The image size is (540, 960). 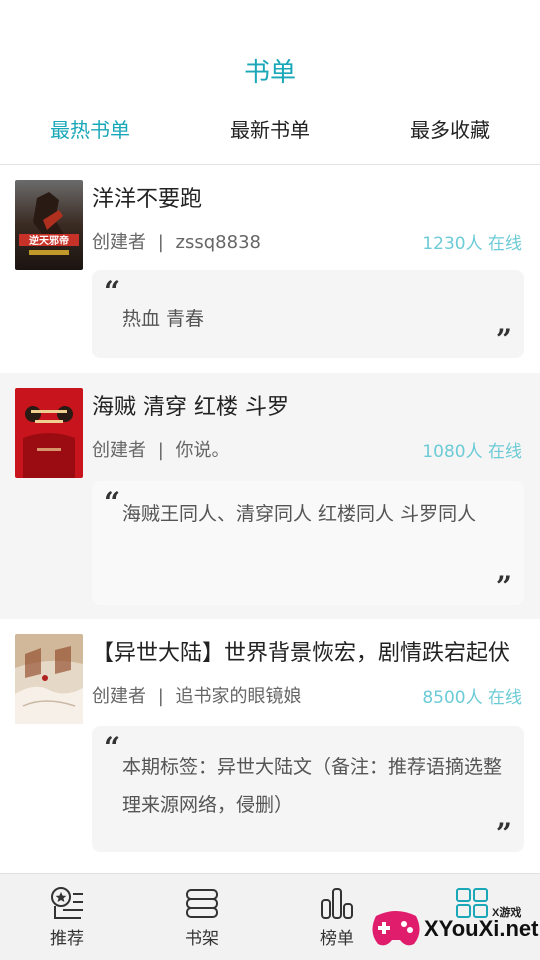 What do you see at coordinates (308, 314) in the screenshot?
I see `description-box: “ 热血 青春 ”` at bounding box center [308, 314].